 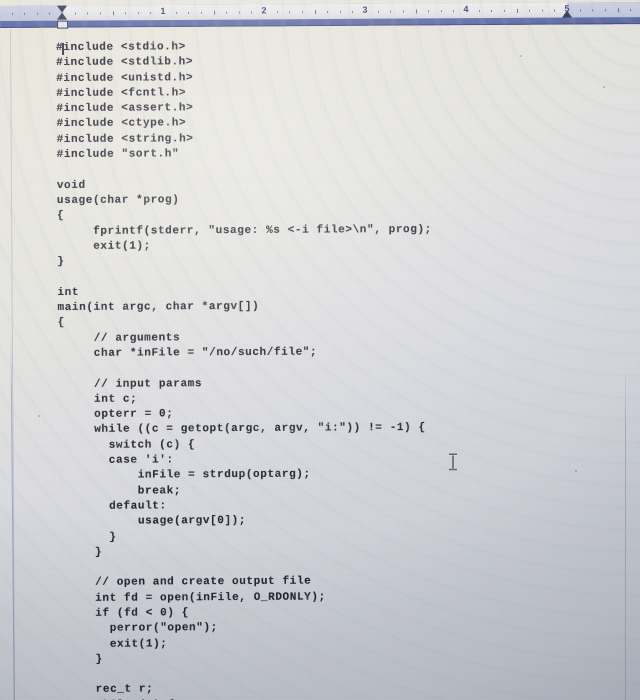 I want to click on ruler-number: 2, so click(x=264, y=10).